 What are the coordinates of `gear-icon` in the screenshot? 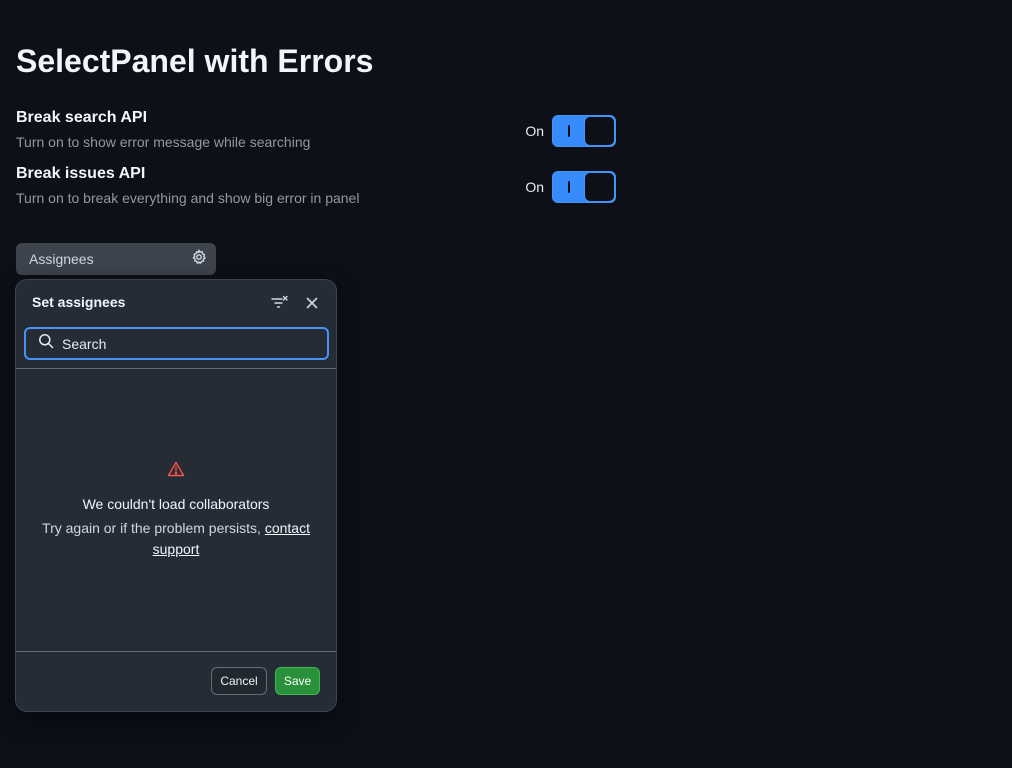 It's located at (199, 259).